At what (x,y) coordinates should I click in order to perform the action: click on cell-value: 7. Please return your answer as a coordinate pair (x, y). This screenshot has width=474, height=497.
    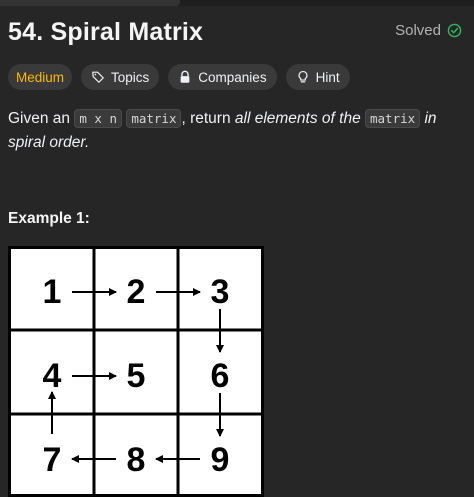
    Looking at the image, I should click on (52, 460).